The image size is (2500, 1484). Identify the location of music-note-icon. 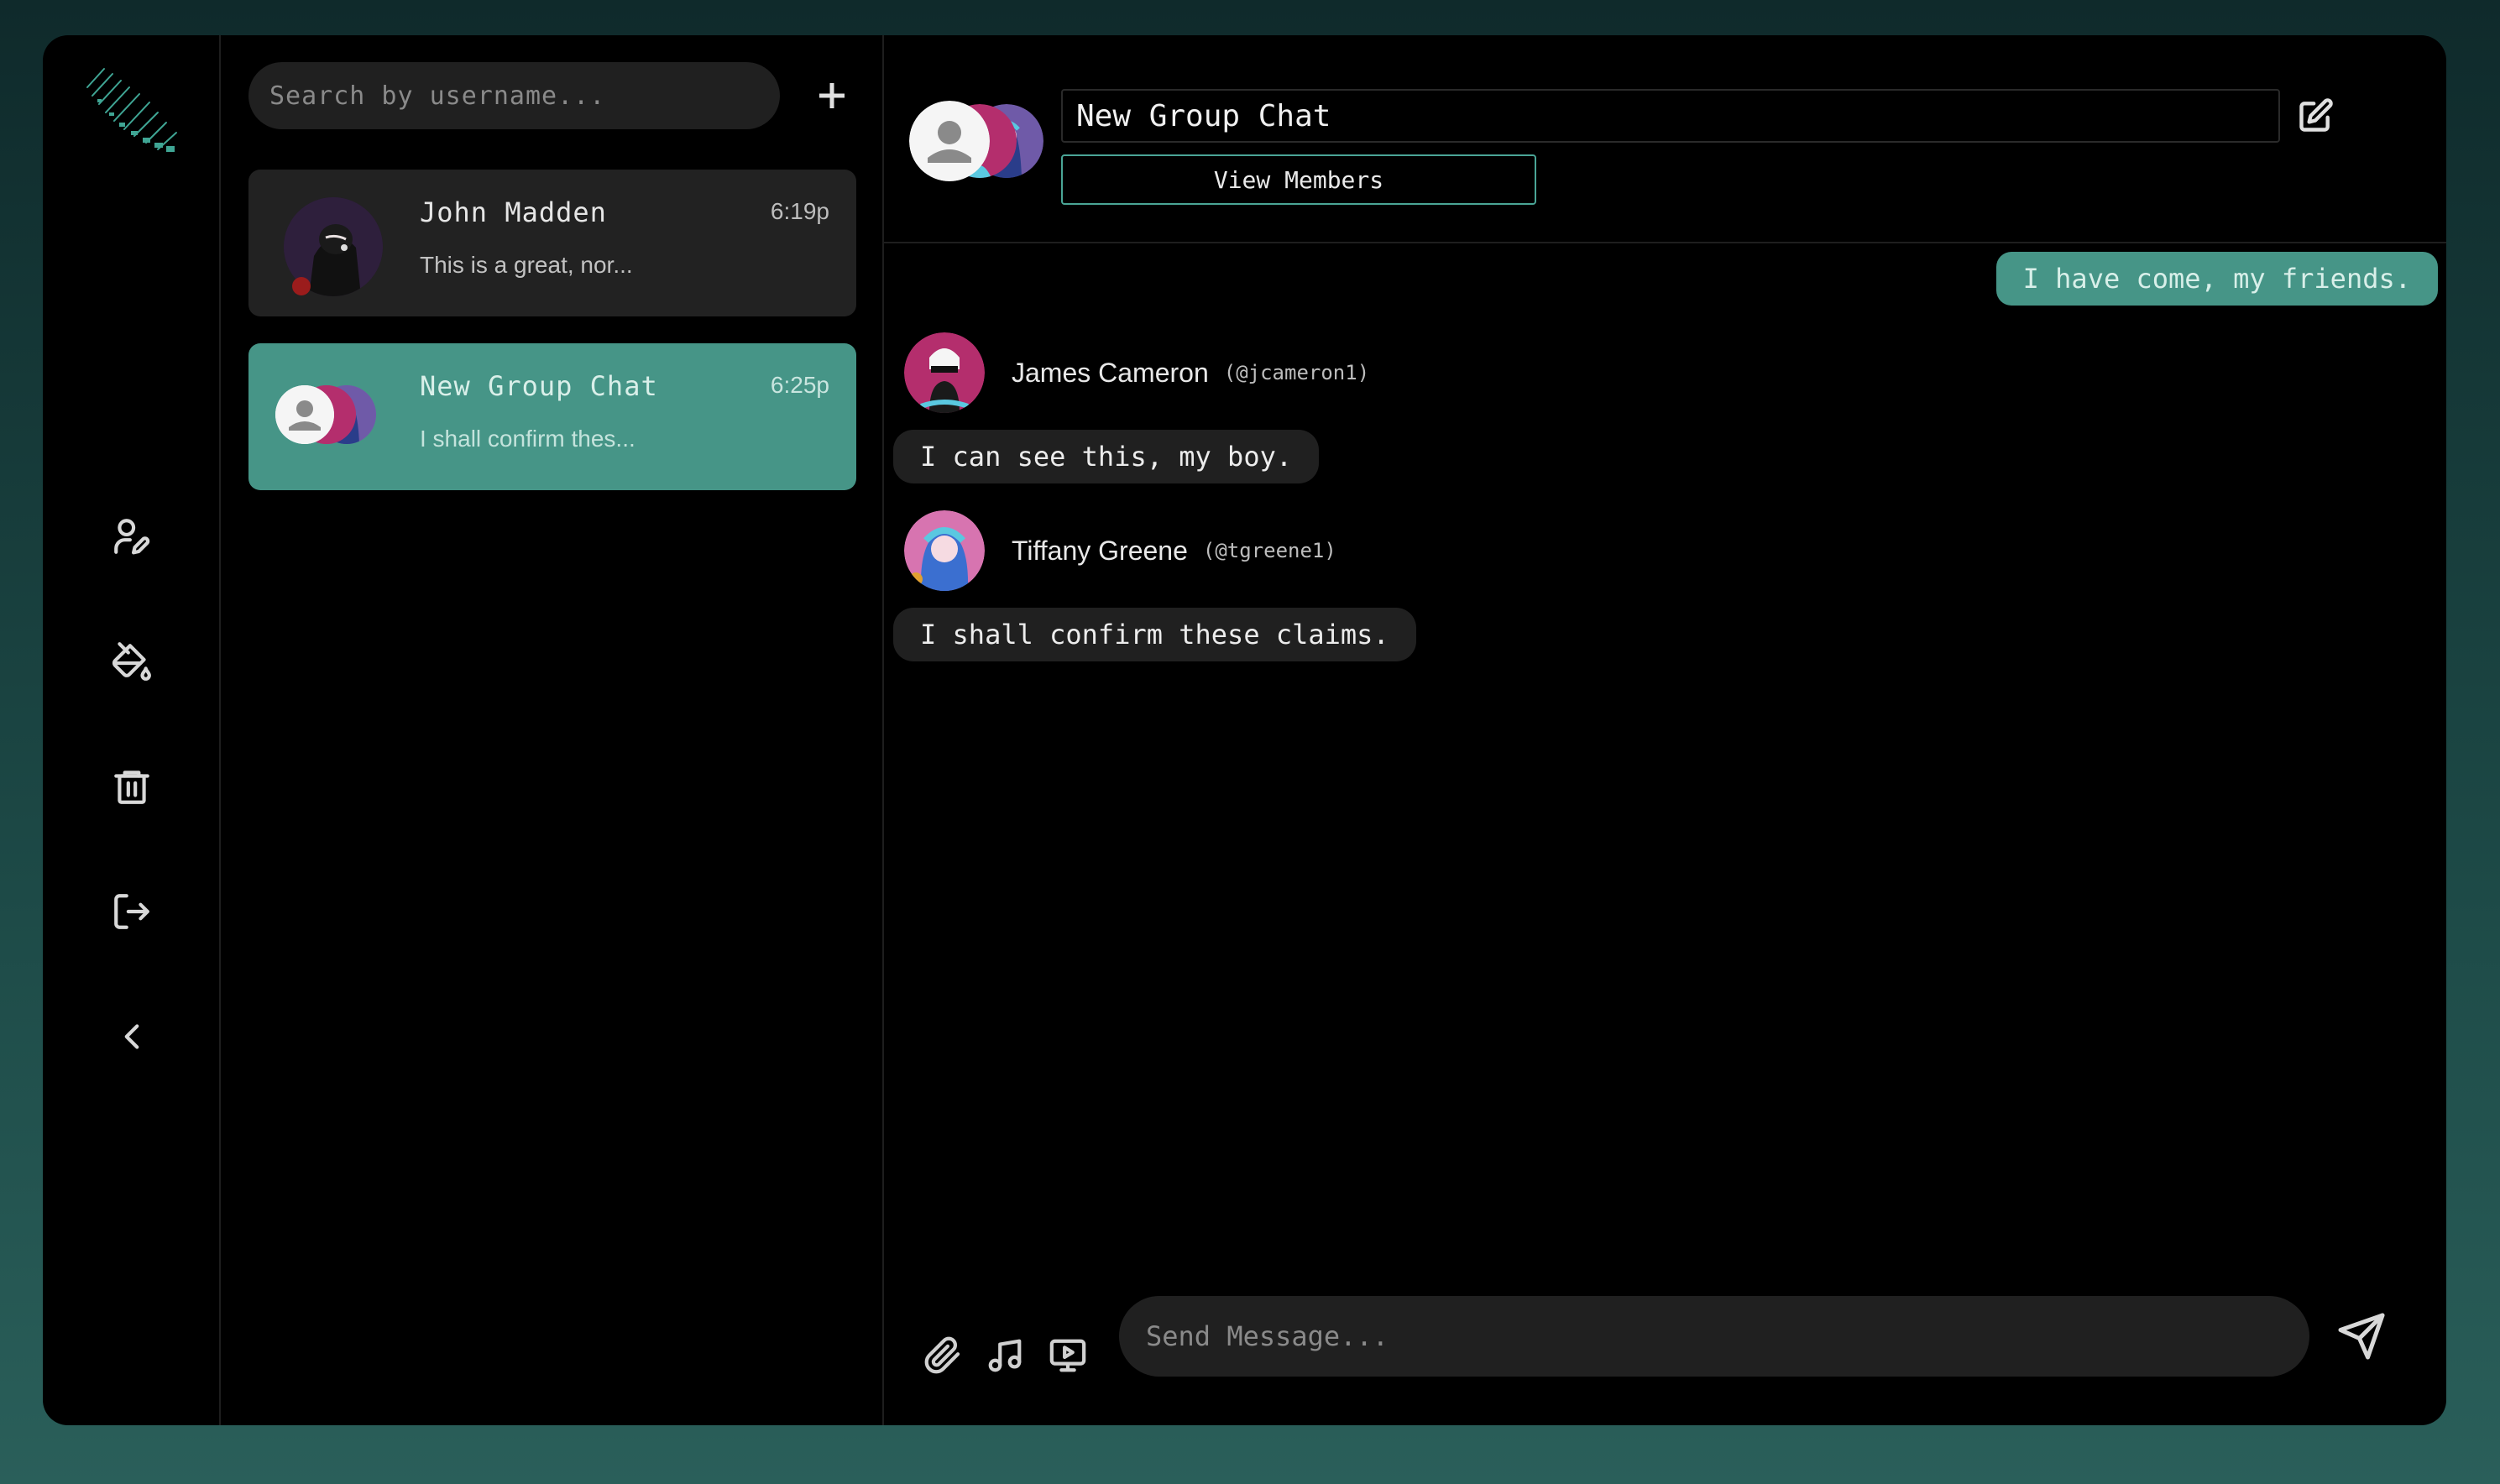
(1005, 1355).